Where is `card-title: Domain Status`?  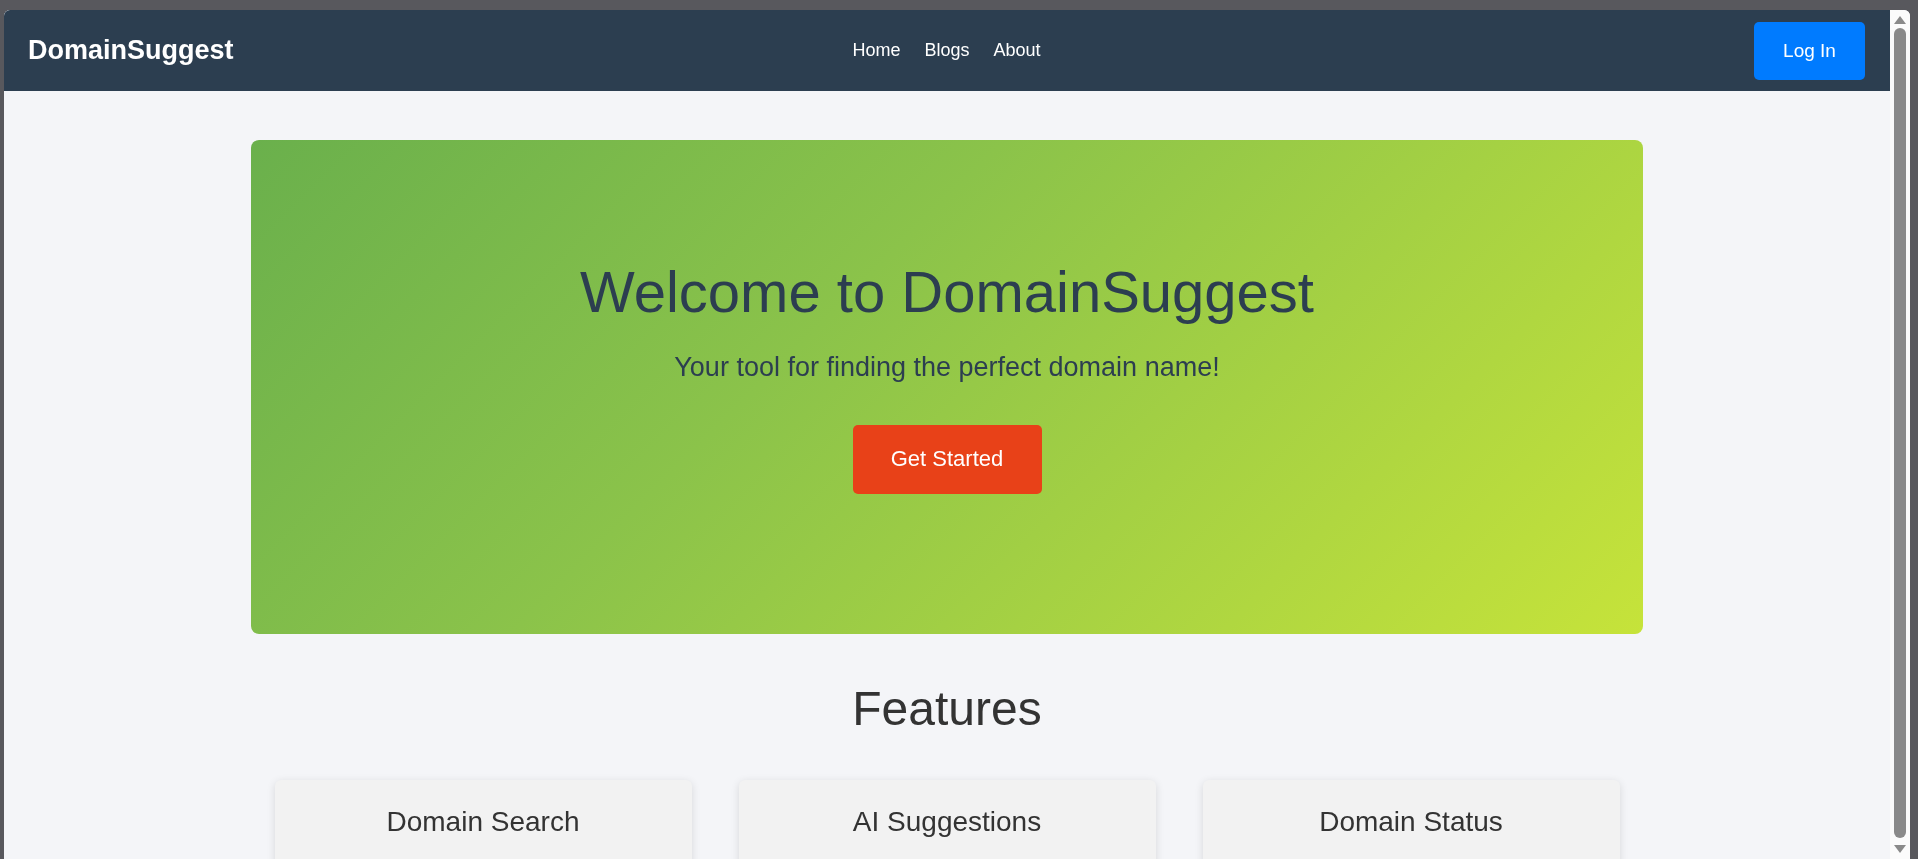
card-title: Domain Status is located at coordinates (1411, 821).